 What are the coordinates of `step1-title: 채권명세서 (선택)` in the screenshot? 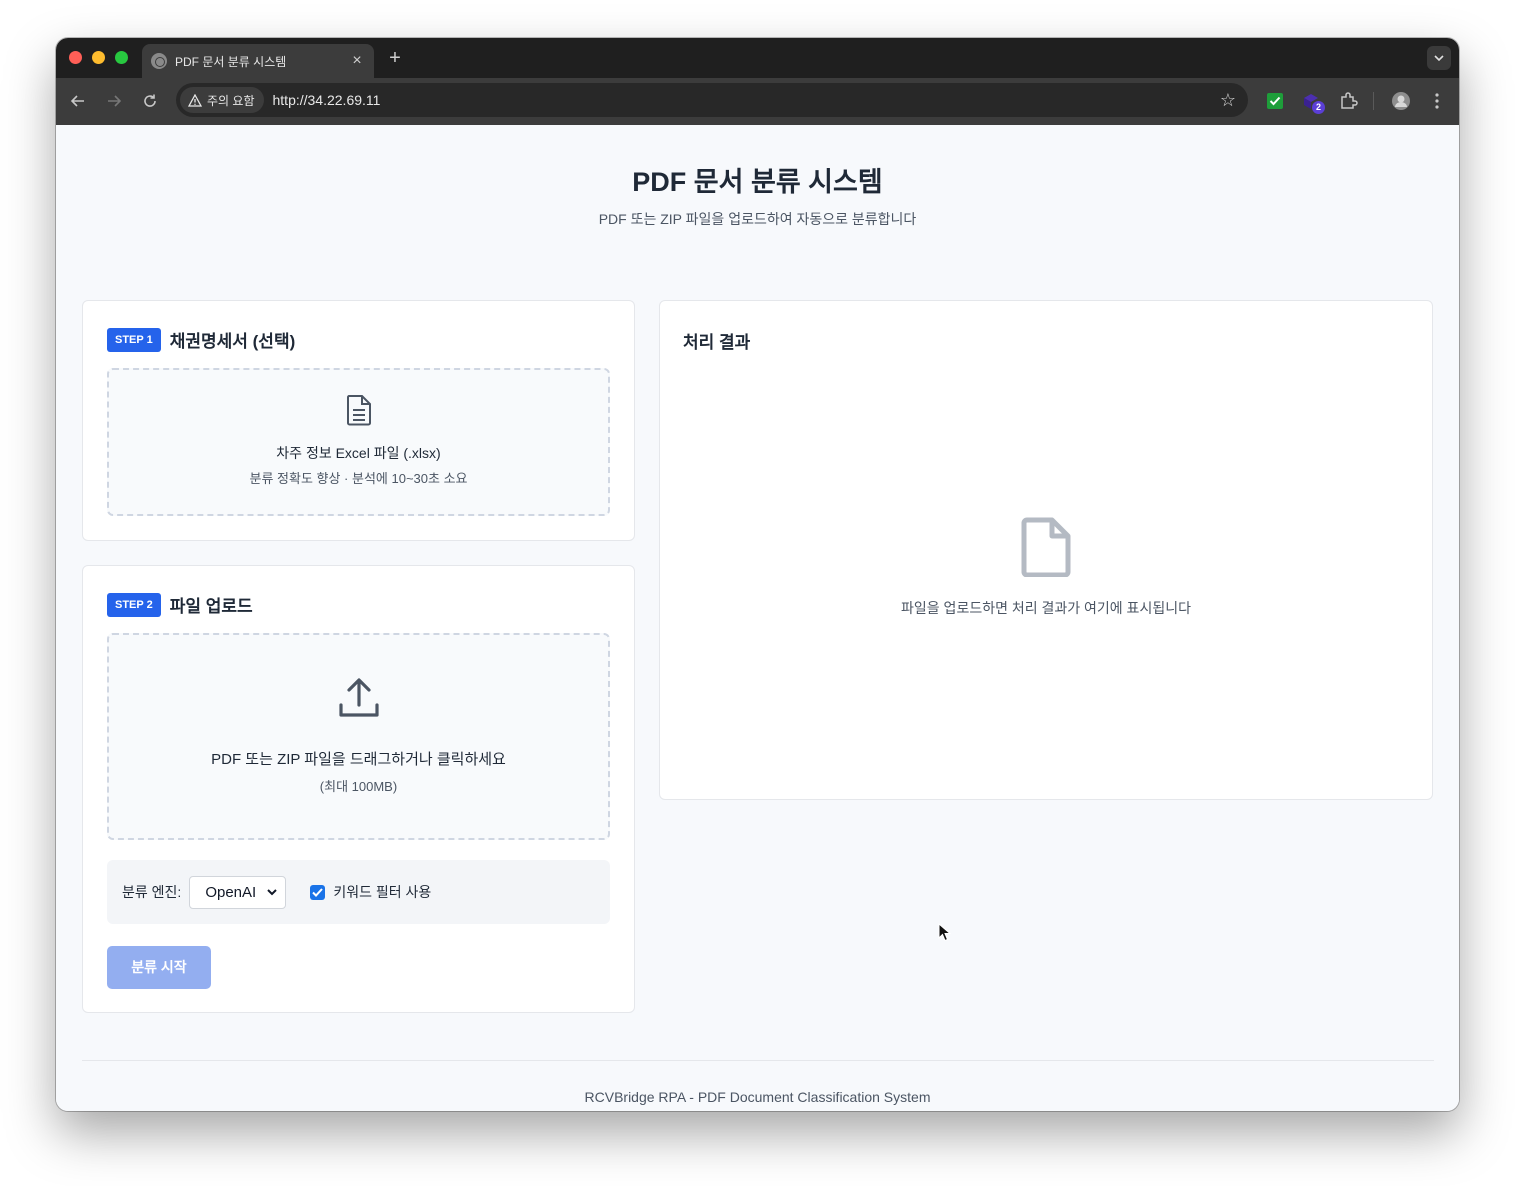 It's located at (232, 341).